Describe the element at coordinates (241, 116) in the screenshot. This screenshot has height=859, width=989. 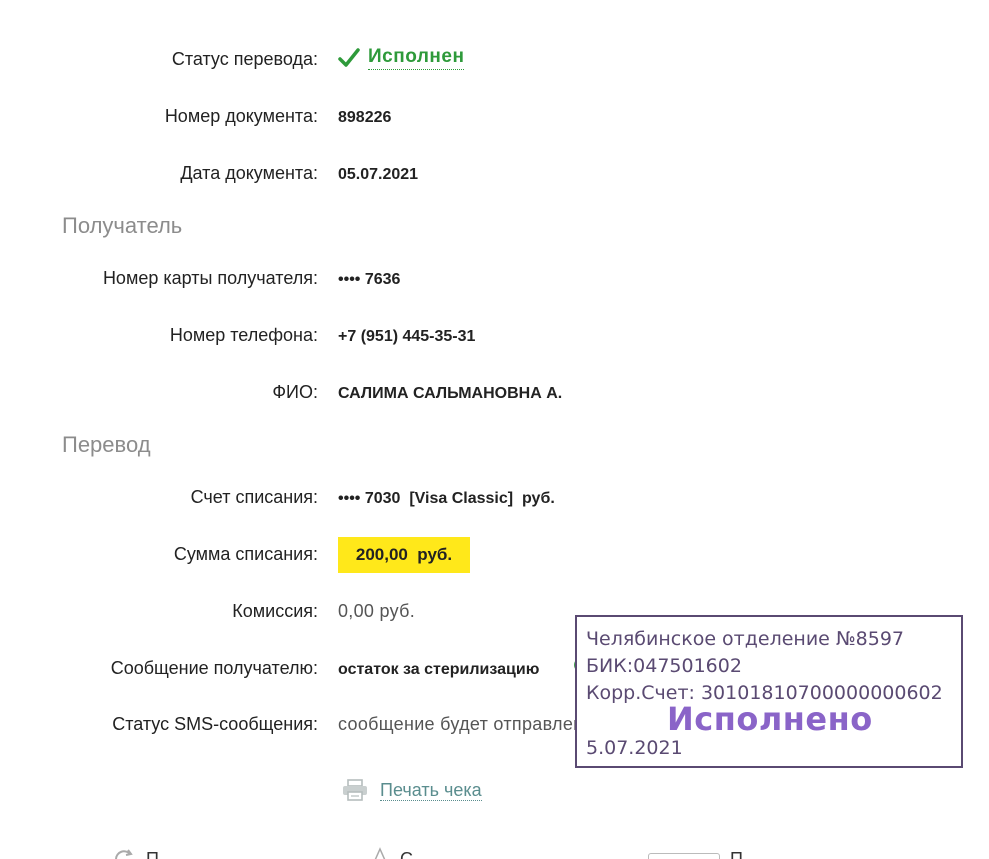
I see `document-number-label: Номер документа:` at that location.